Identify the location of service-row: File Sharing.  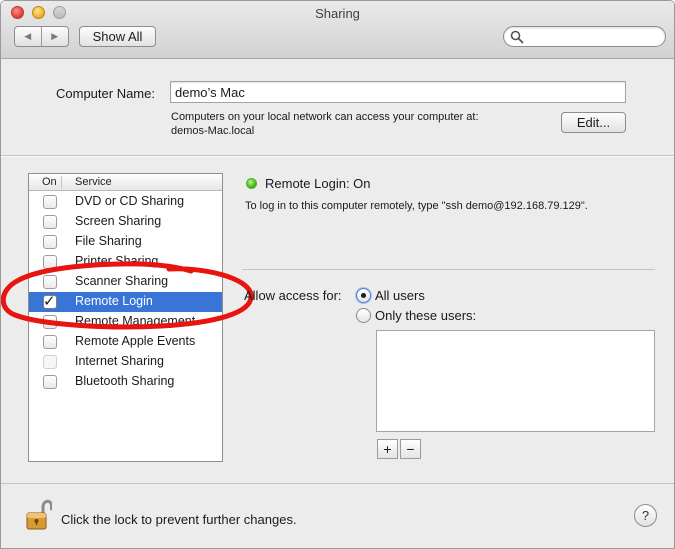
(125, 242).